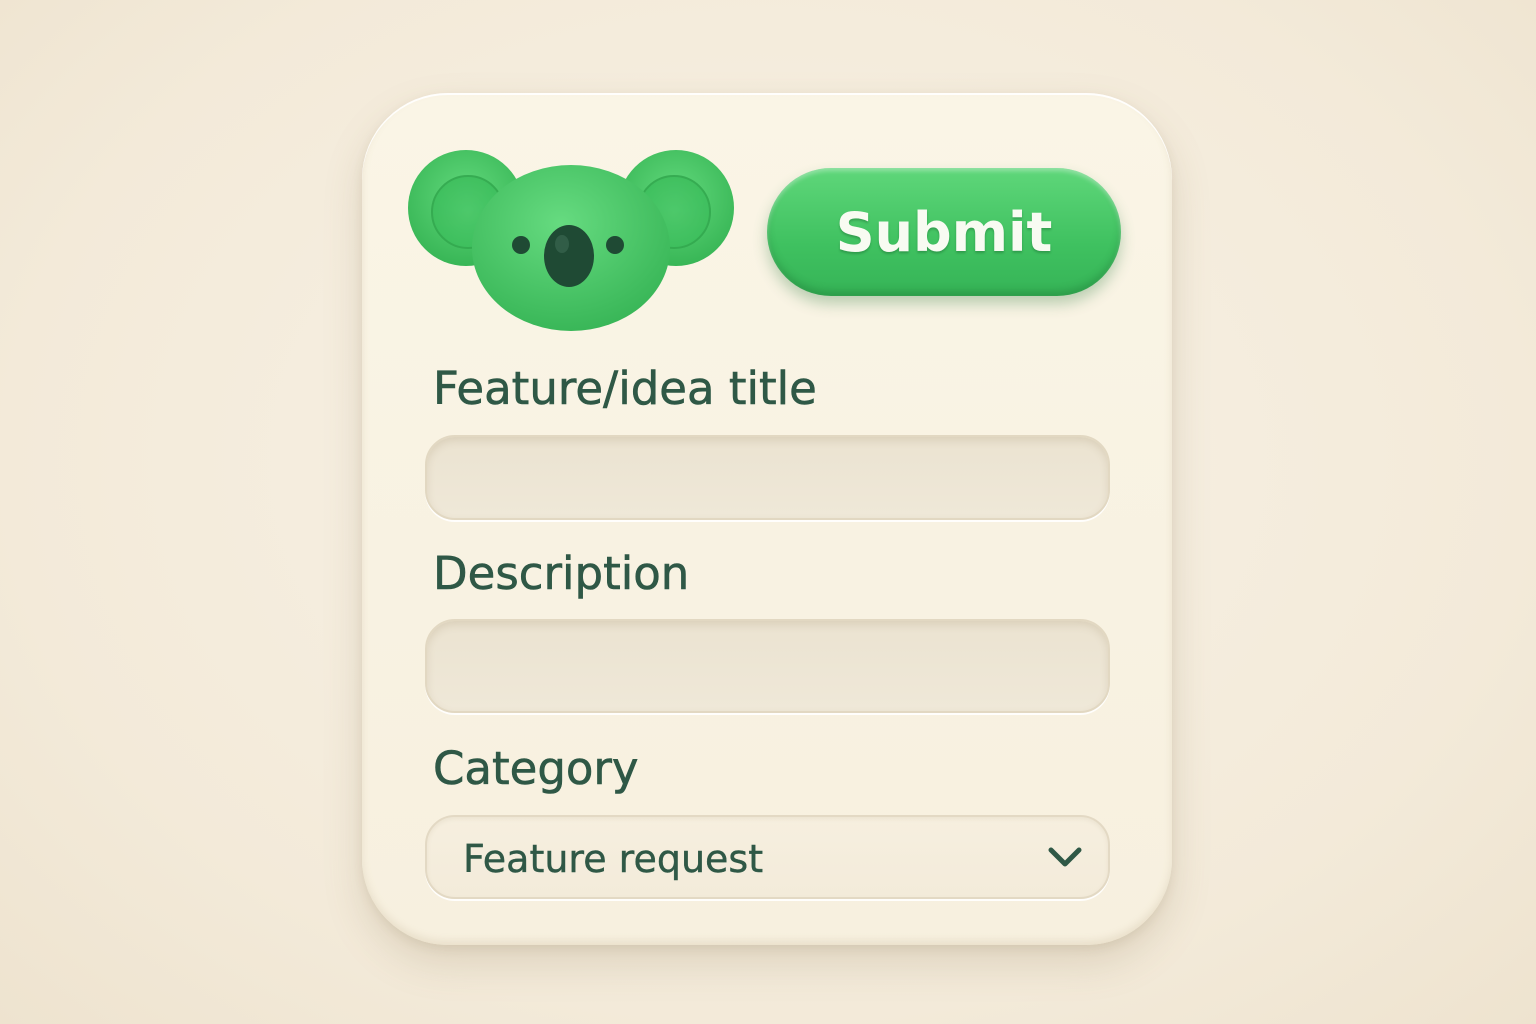 The height and width of the screenshot is (1024, 1536). What do you see at coordinates (1065, 857) in the screenshot?
I see `chevron-down-icon` at bounding box center [1065, 857].